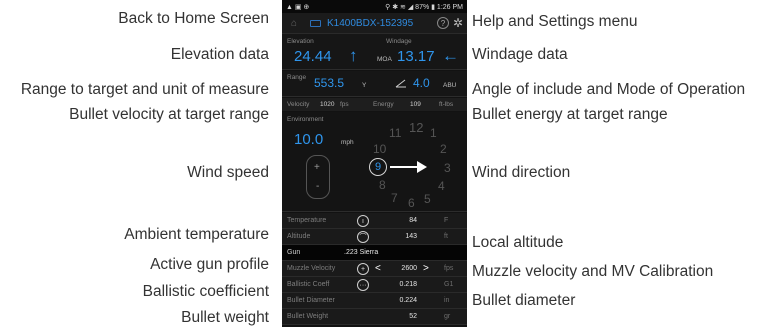 The height and width of the screenshot is (327, 761). What do you see at coordinates (300, 41) in the screenshot?
I see `elevation-label: Elevation` at bounding box center [300, 41].